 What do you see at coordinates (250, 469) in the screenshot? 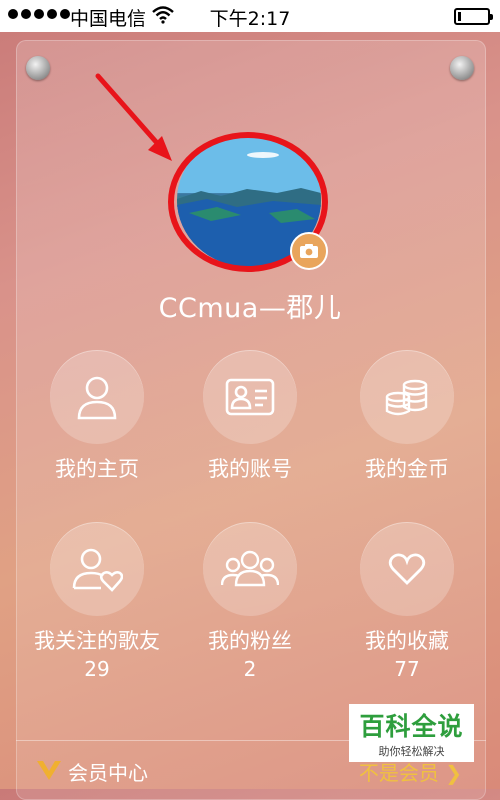
I see `tile-label: 我的账号` at bounding box center [250, 469].